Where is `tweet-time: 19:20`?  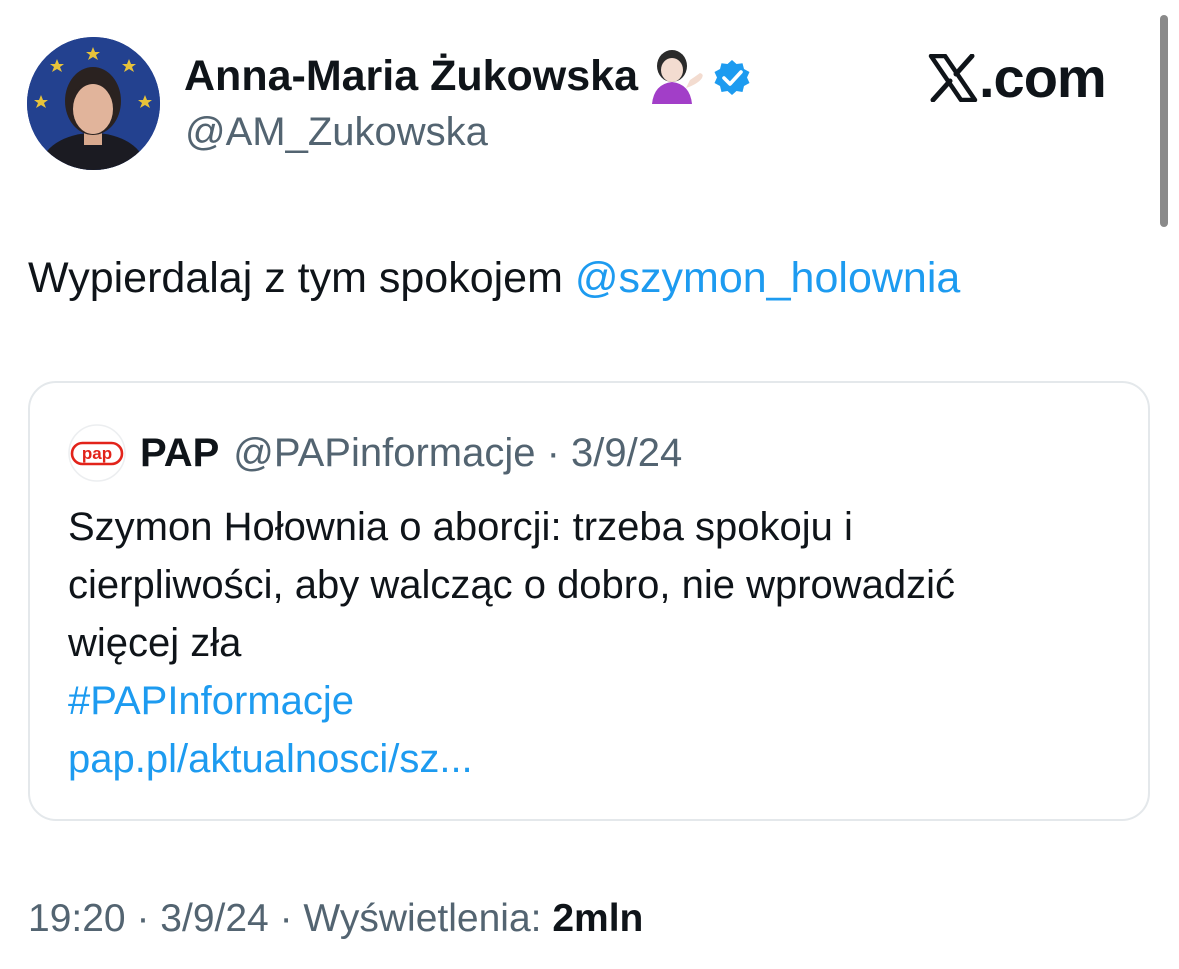
tweet-time: 19:20 is located at coordinates (77, 918).